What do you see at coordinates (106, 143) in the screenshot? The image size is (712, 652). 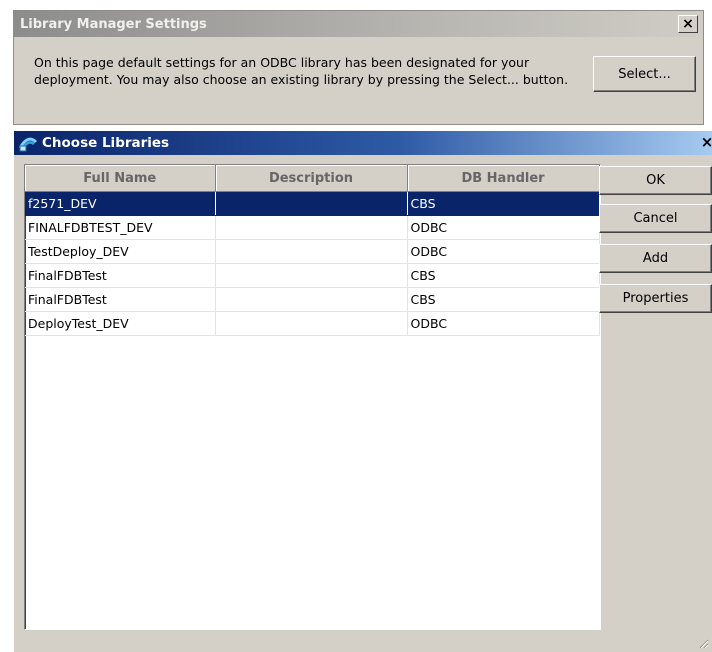 I see `choose-libraries-title: Choose Libraries` at bounding box center [106, 143].